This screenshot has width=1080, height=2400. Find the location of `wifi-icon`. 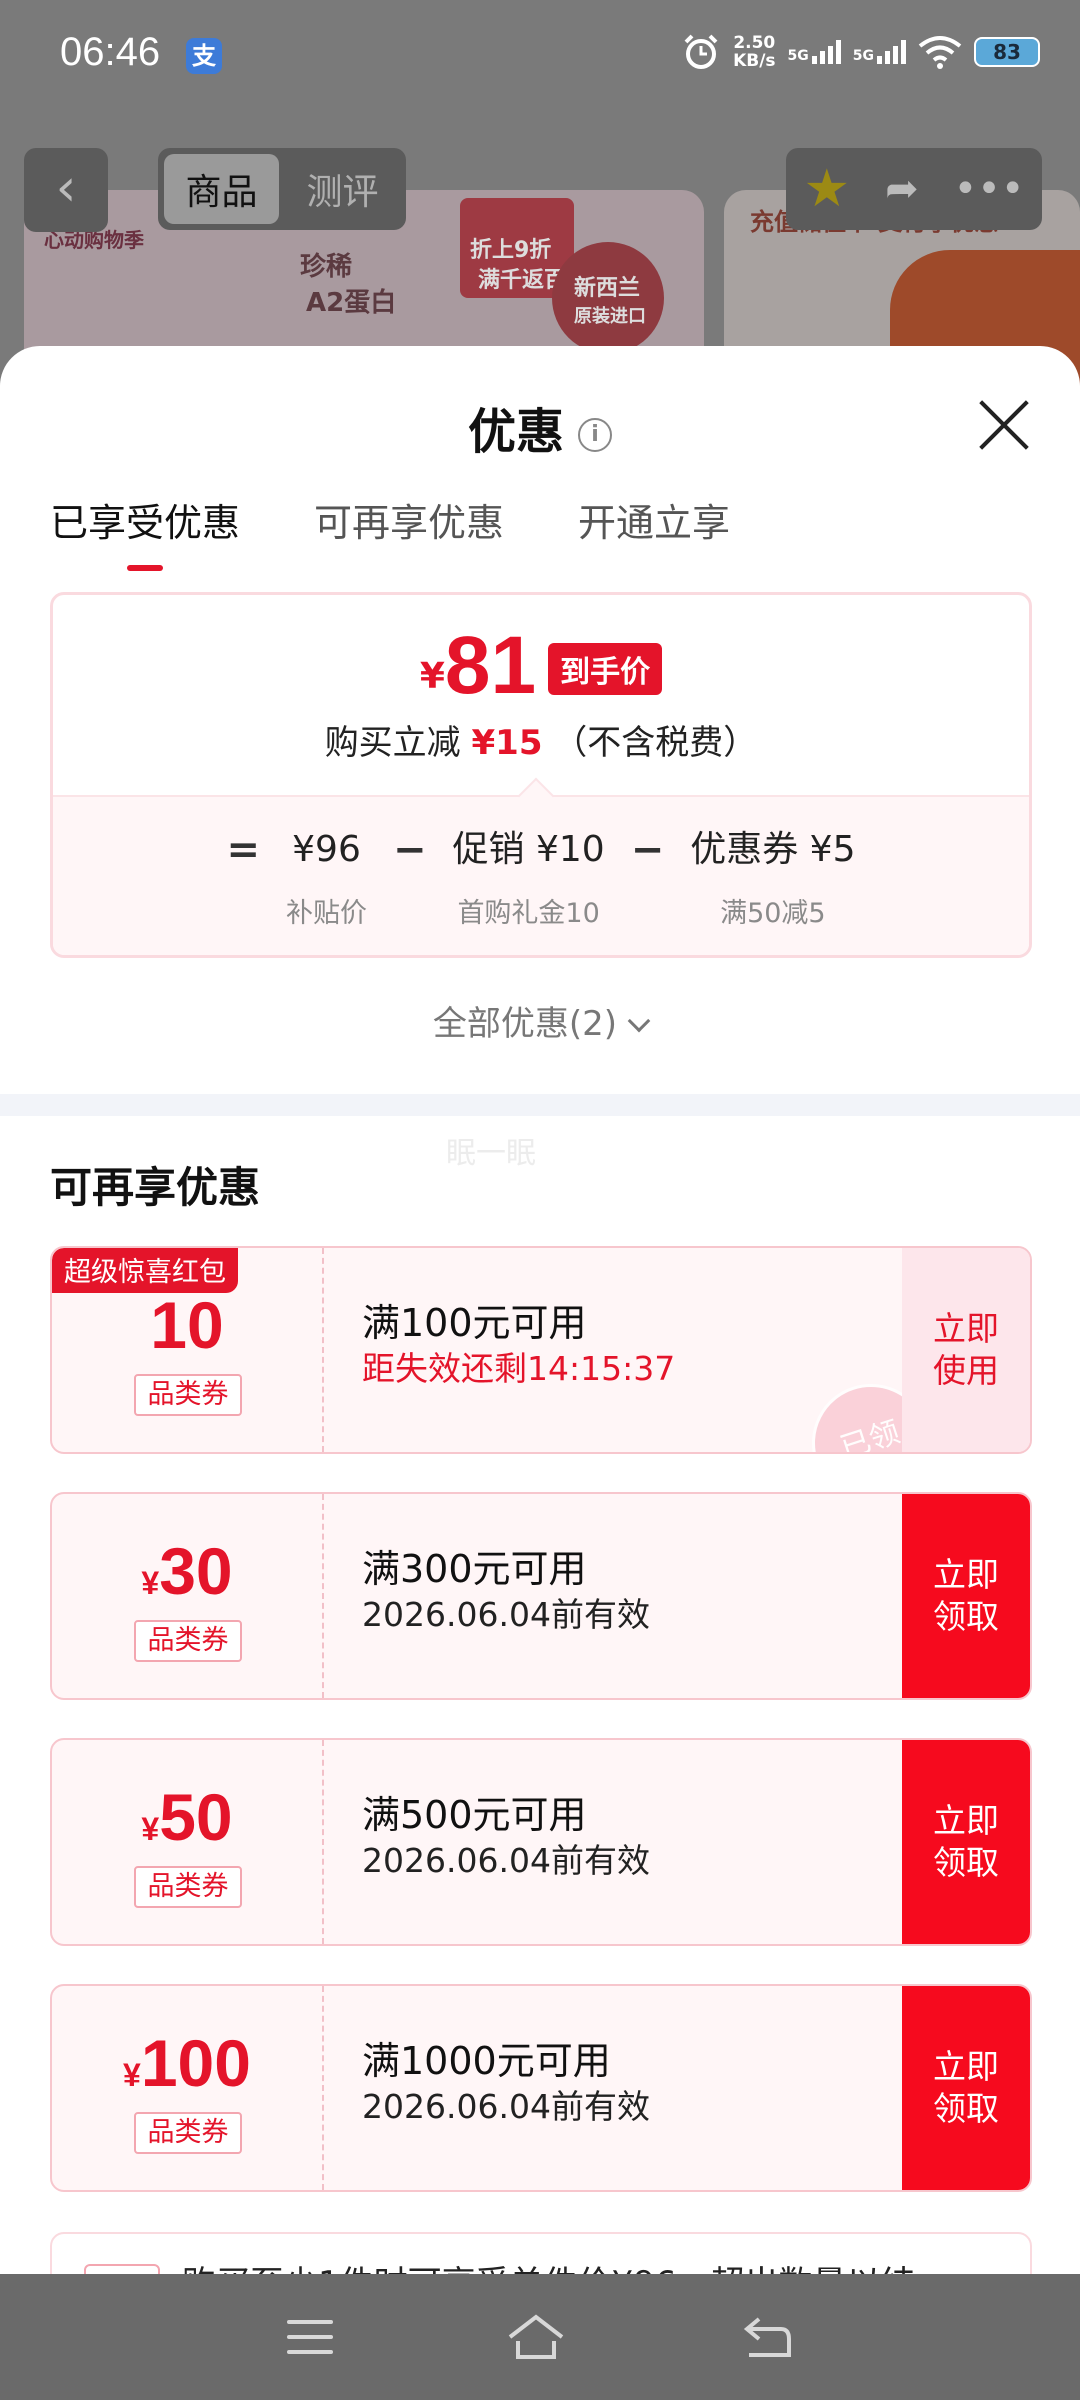

wifi-icon is located at coordinates (940, 52).